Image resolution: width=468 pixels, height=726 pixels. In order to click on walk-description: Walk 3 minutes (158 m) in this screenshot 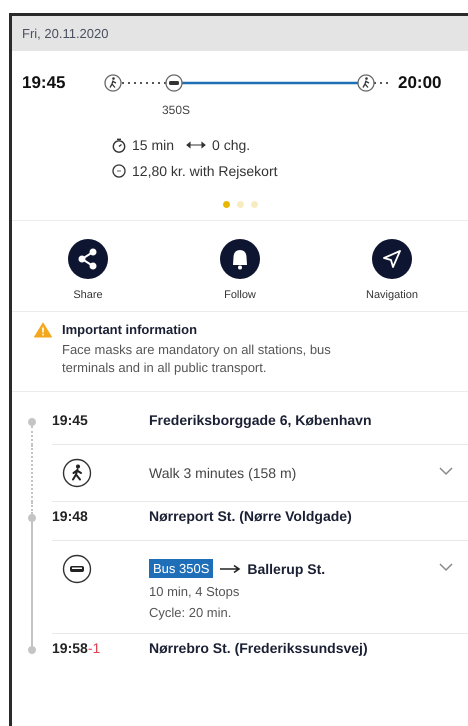, I will do `click(223, 473)`.